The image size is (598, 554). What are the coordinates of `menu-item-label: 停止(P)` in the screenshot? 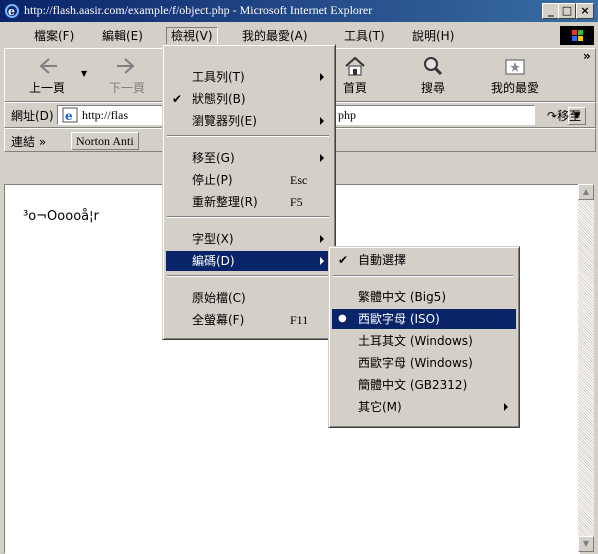 It's located at (212, 180).